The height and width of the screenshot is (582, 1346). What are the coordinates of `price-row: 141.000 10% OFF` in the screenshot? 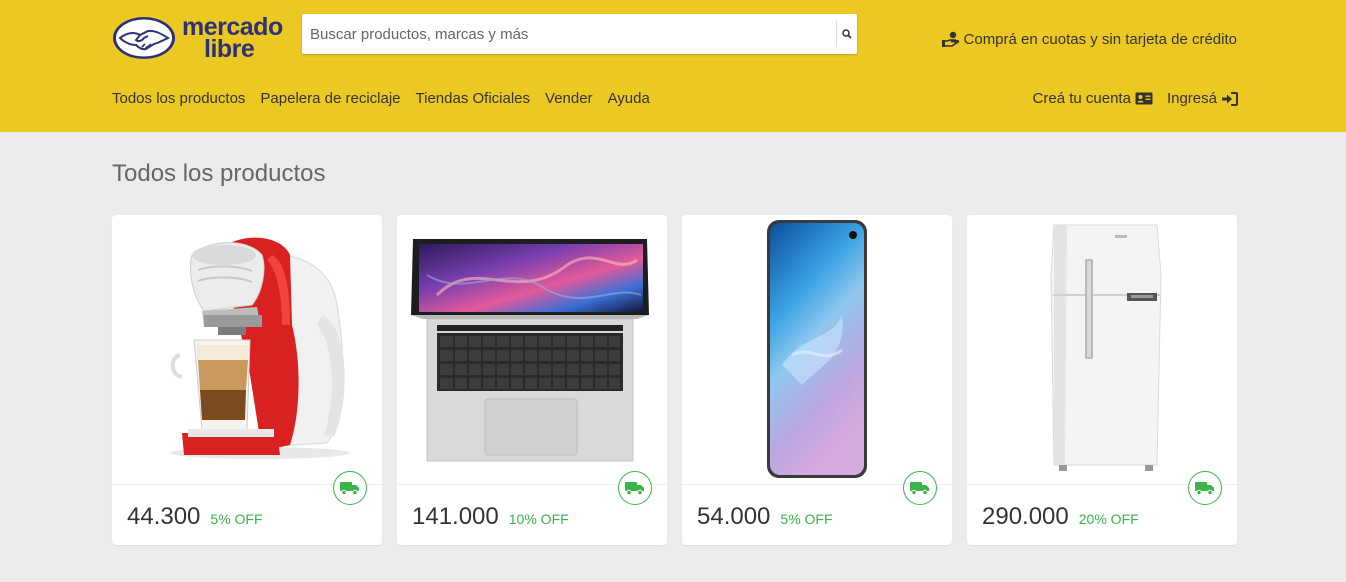 It's located at (490, 517).